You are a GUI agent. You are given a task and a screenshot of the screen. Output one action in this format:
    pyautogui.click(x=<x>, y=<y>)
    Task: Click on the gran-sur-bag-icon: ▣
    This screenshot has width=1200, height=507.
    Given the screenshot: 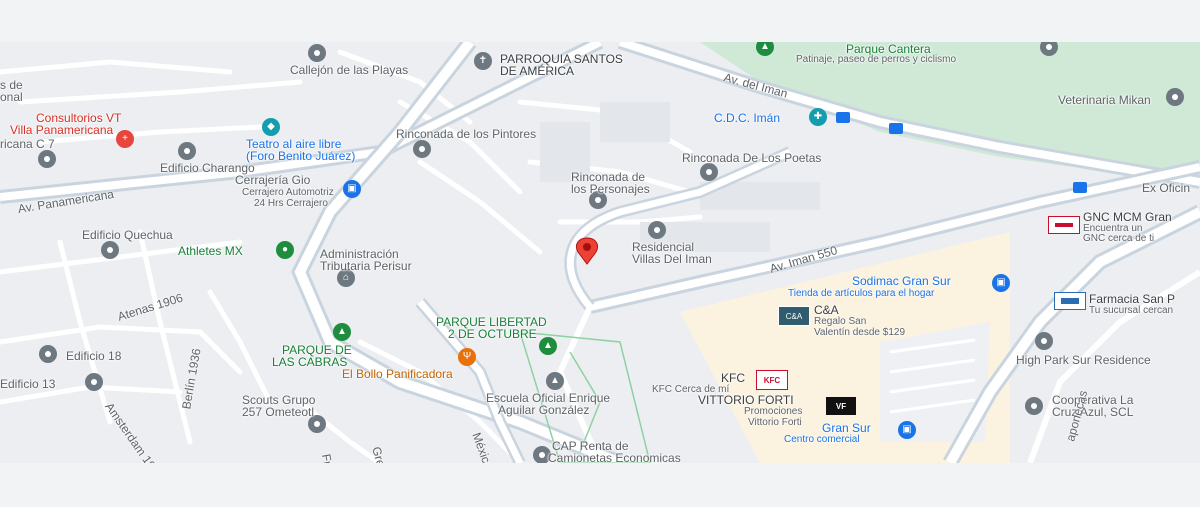 What is the action you would take?
    pyautogui.click(x=907, y=430)
    